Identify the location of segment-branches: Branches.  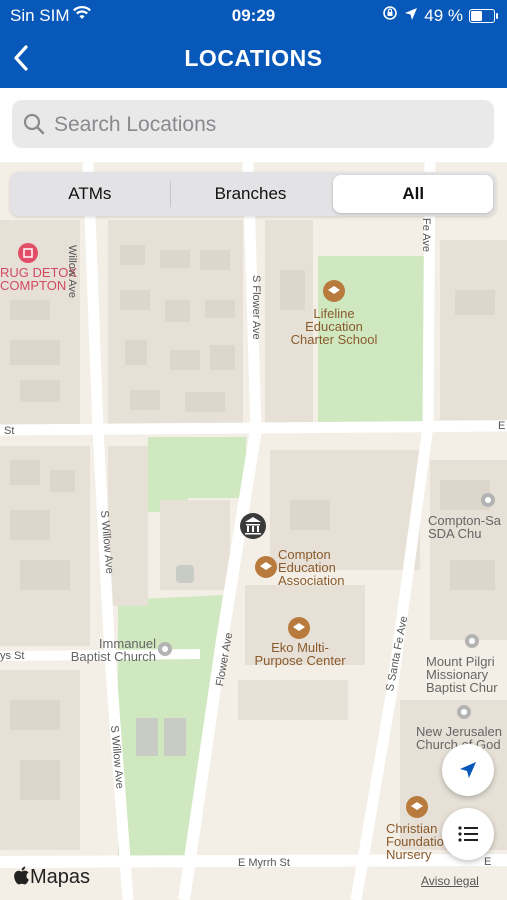
(251, 194).